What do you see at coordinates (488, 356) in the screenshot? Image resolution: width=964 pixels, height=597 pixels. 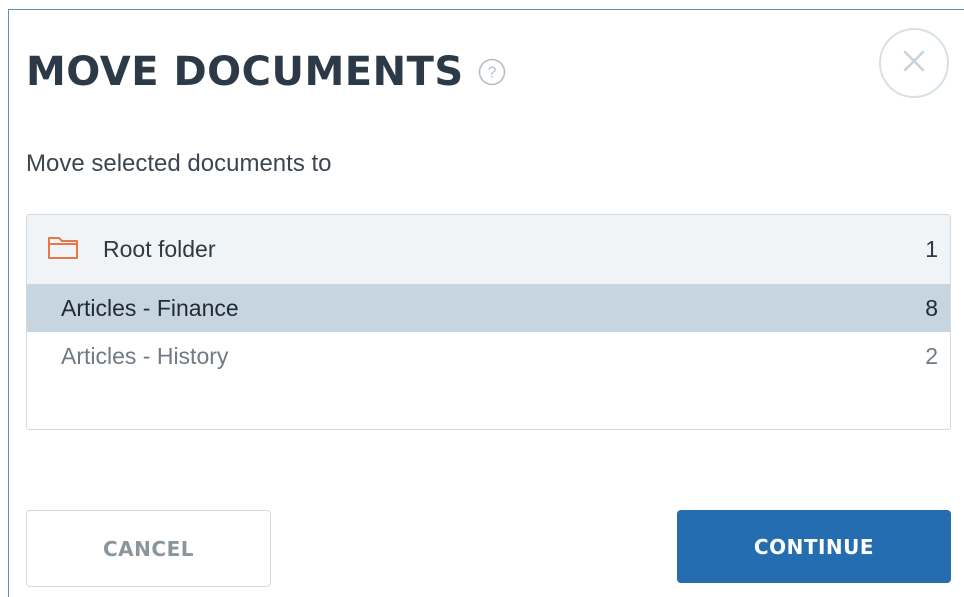 I see `folder-item-articles-history: Articles - History 2` at bounding box center [488, 356].